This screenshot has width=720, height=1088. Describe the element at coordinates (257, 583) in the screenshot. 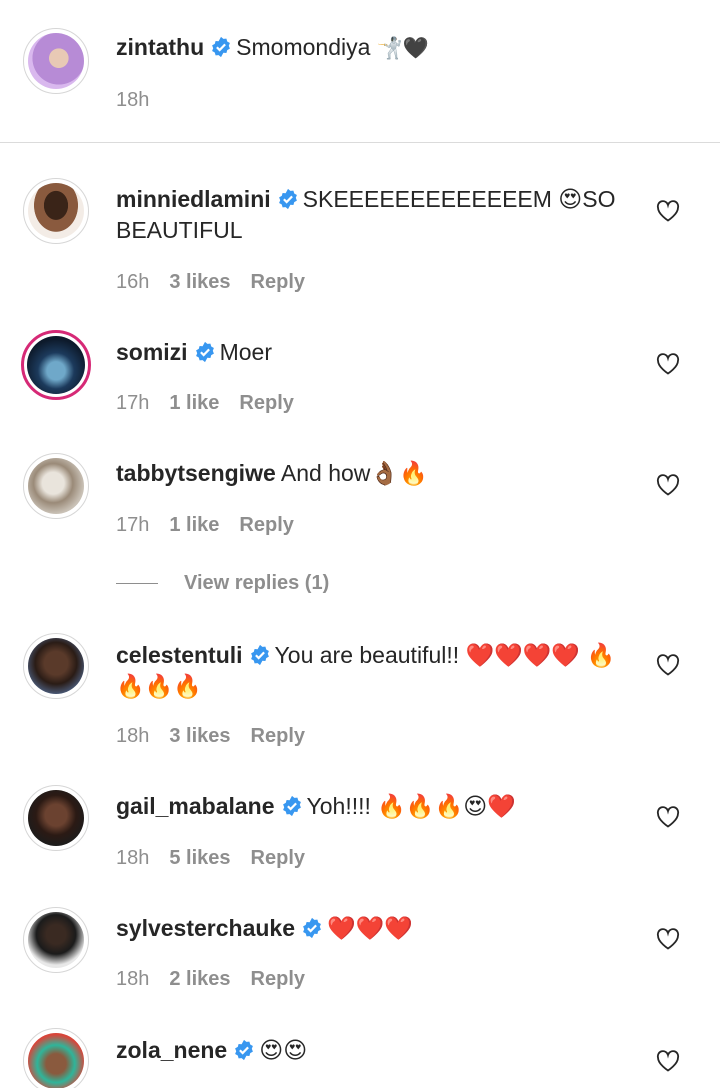

I see `view-replies-label: View replies (1)` at that location.